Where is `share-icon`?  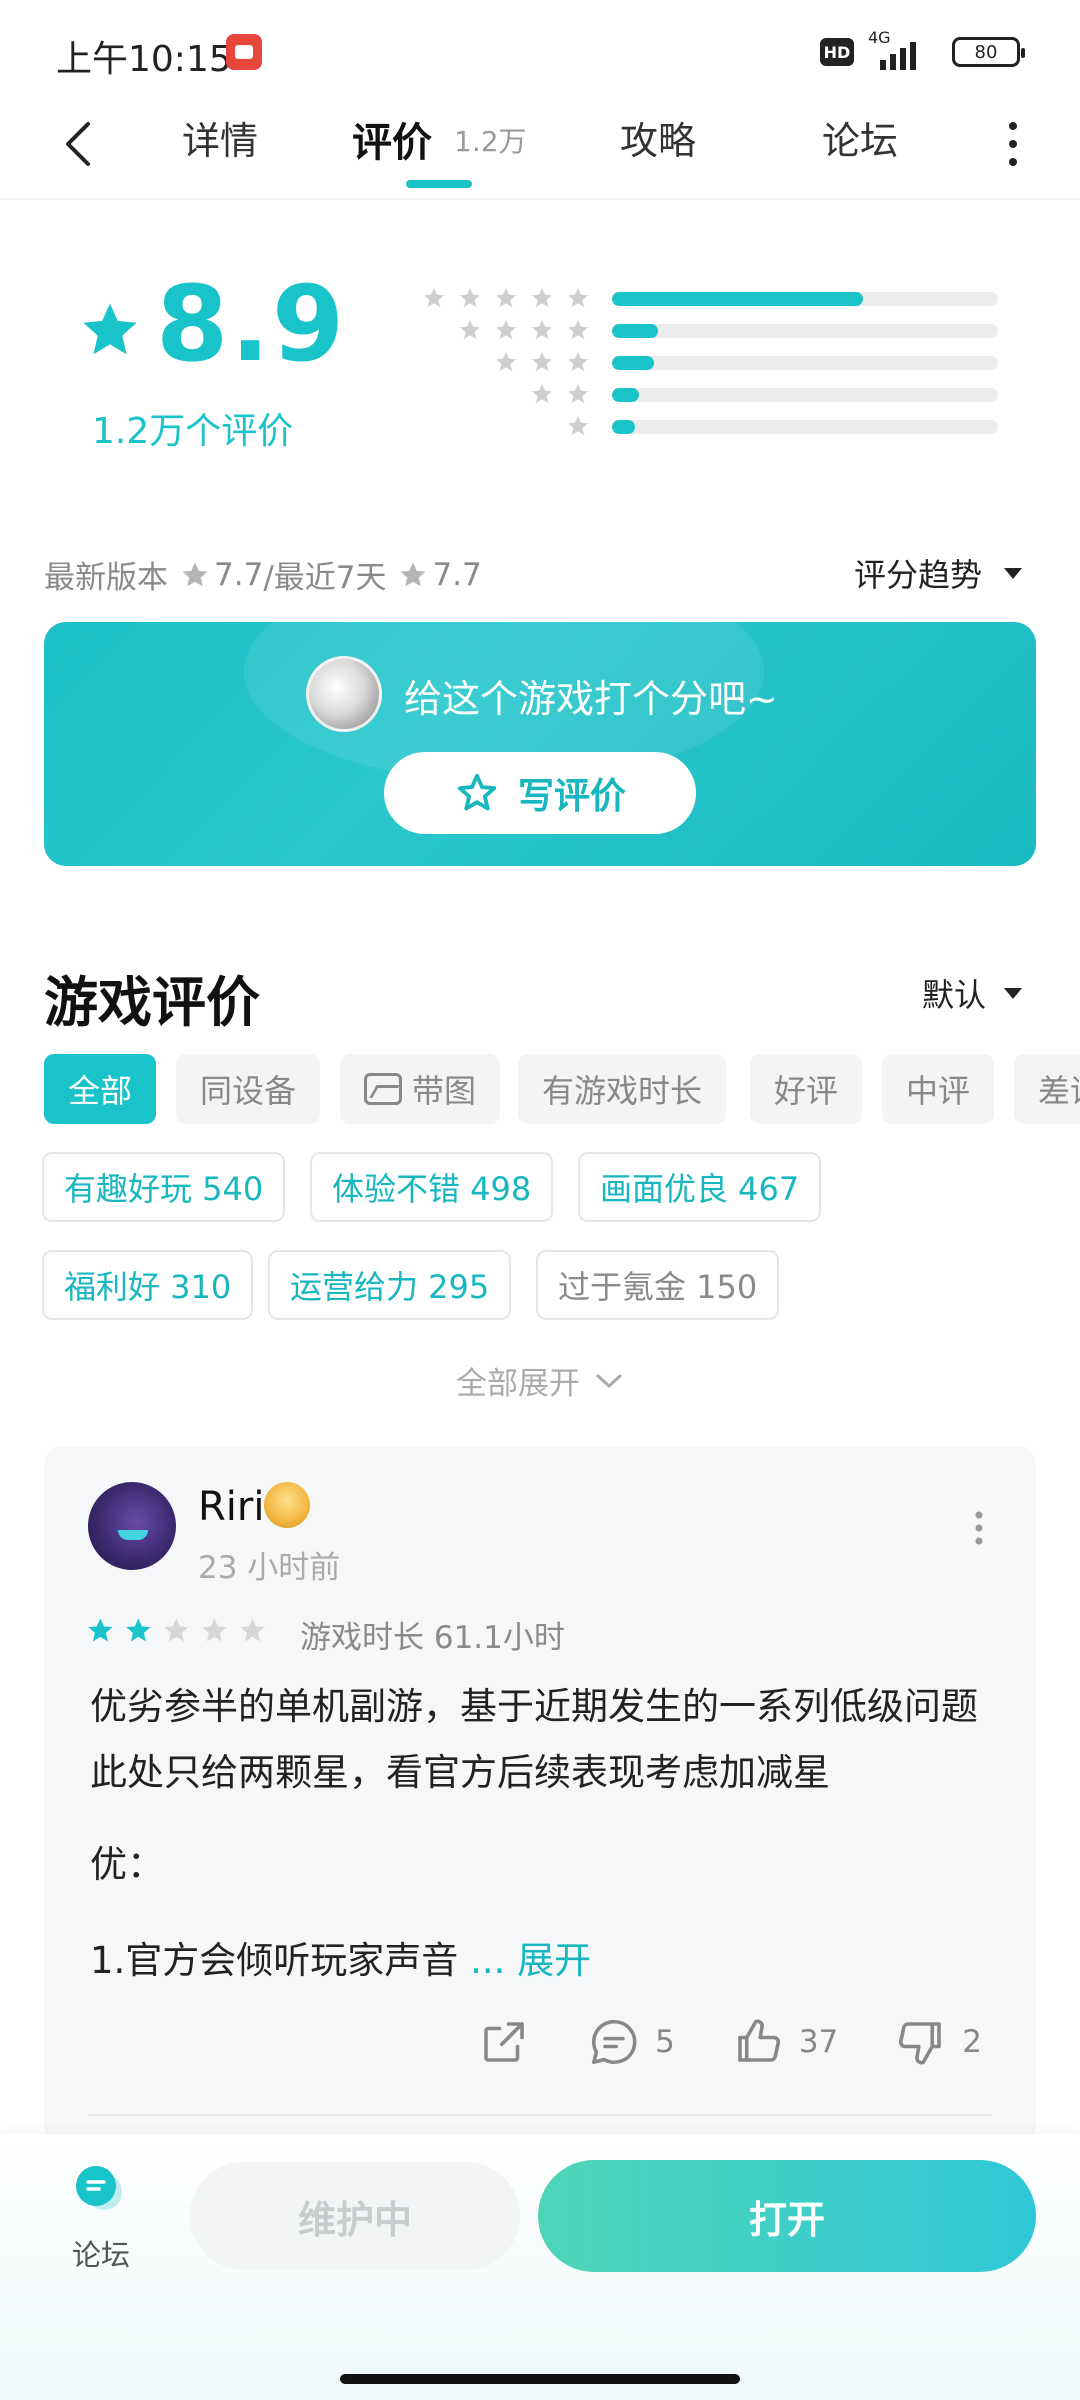 share-icon is located at coordinates (504, 2042).